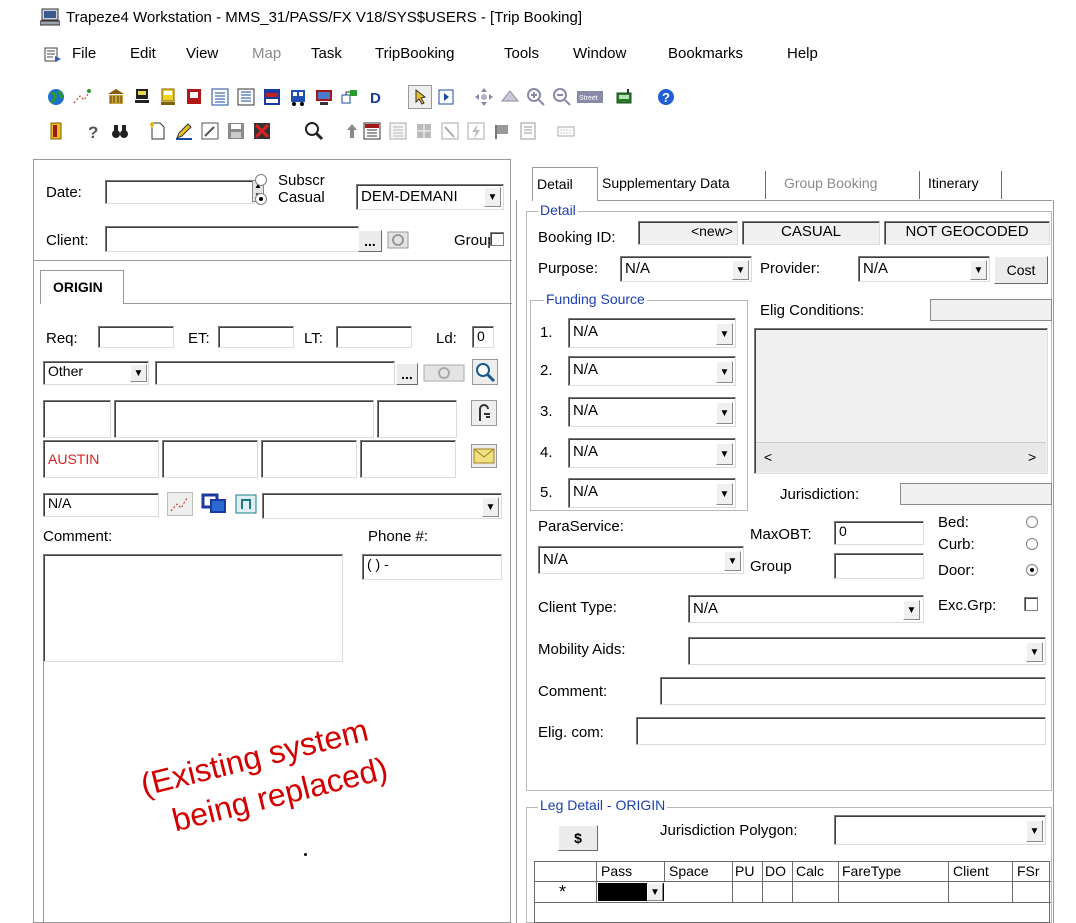 This screenshot has height=923, width=1076. I want to click on document-icon, so click(53, 55).